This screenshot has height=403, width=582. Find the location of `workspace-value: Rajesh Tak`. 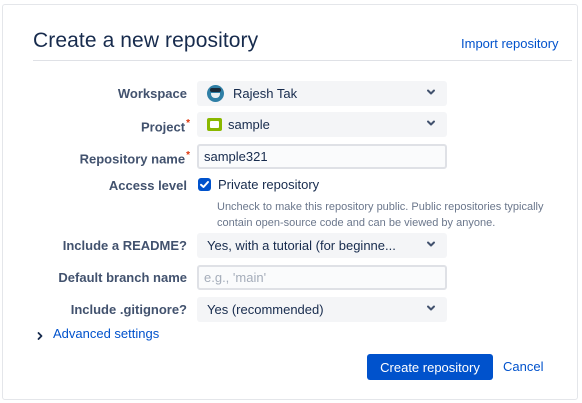

workspace-value: Rajesh Tak is located at coordinates (265, 93).